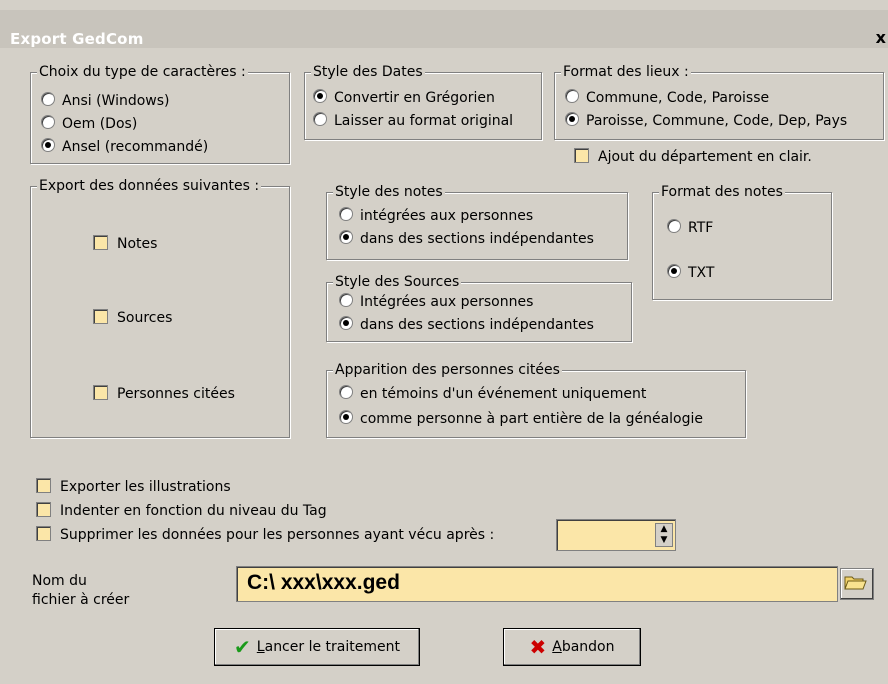  Describe the element at coordinates (125, 244) in the screenshot. I see `checkbox-export-notes: Notes` at that location.